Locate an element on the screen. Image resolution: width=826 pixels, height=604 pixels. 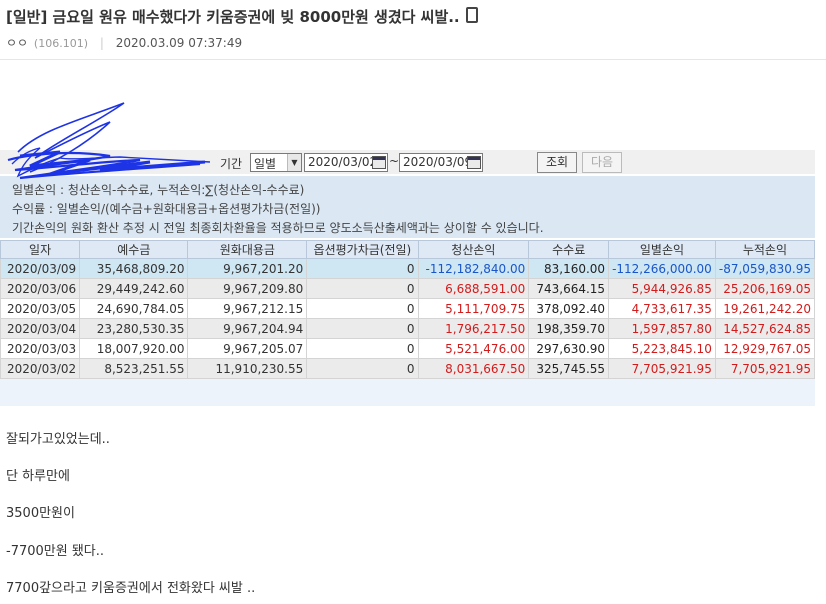
cell-daily-pnl: -112,266,000.00 is located at coordinates (662, 268).